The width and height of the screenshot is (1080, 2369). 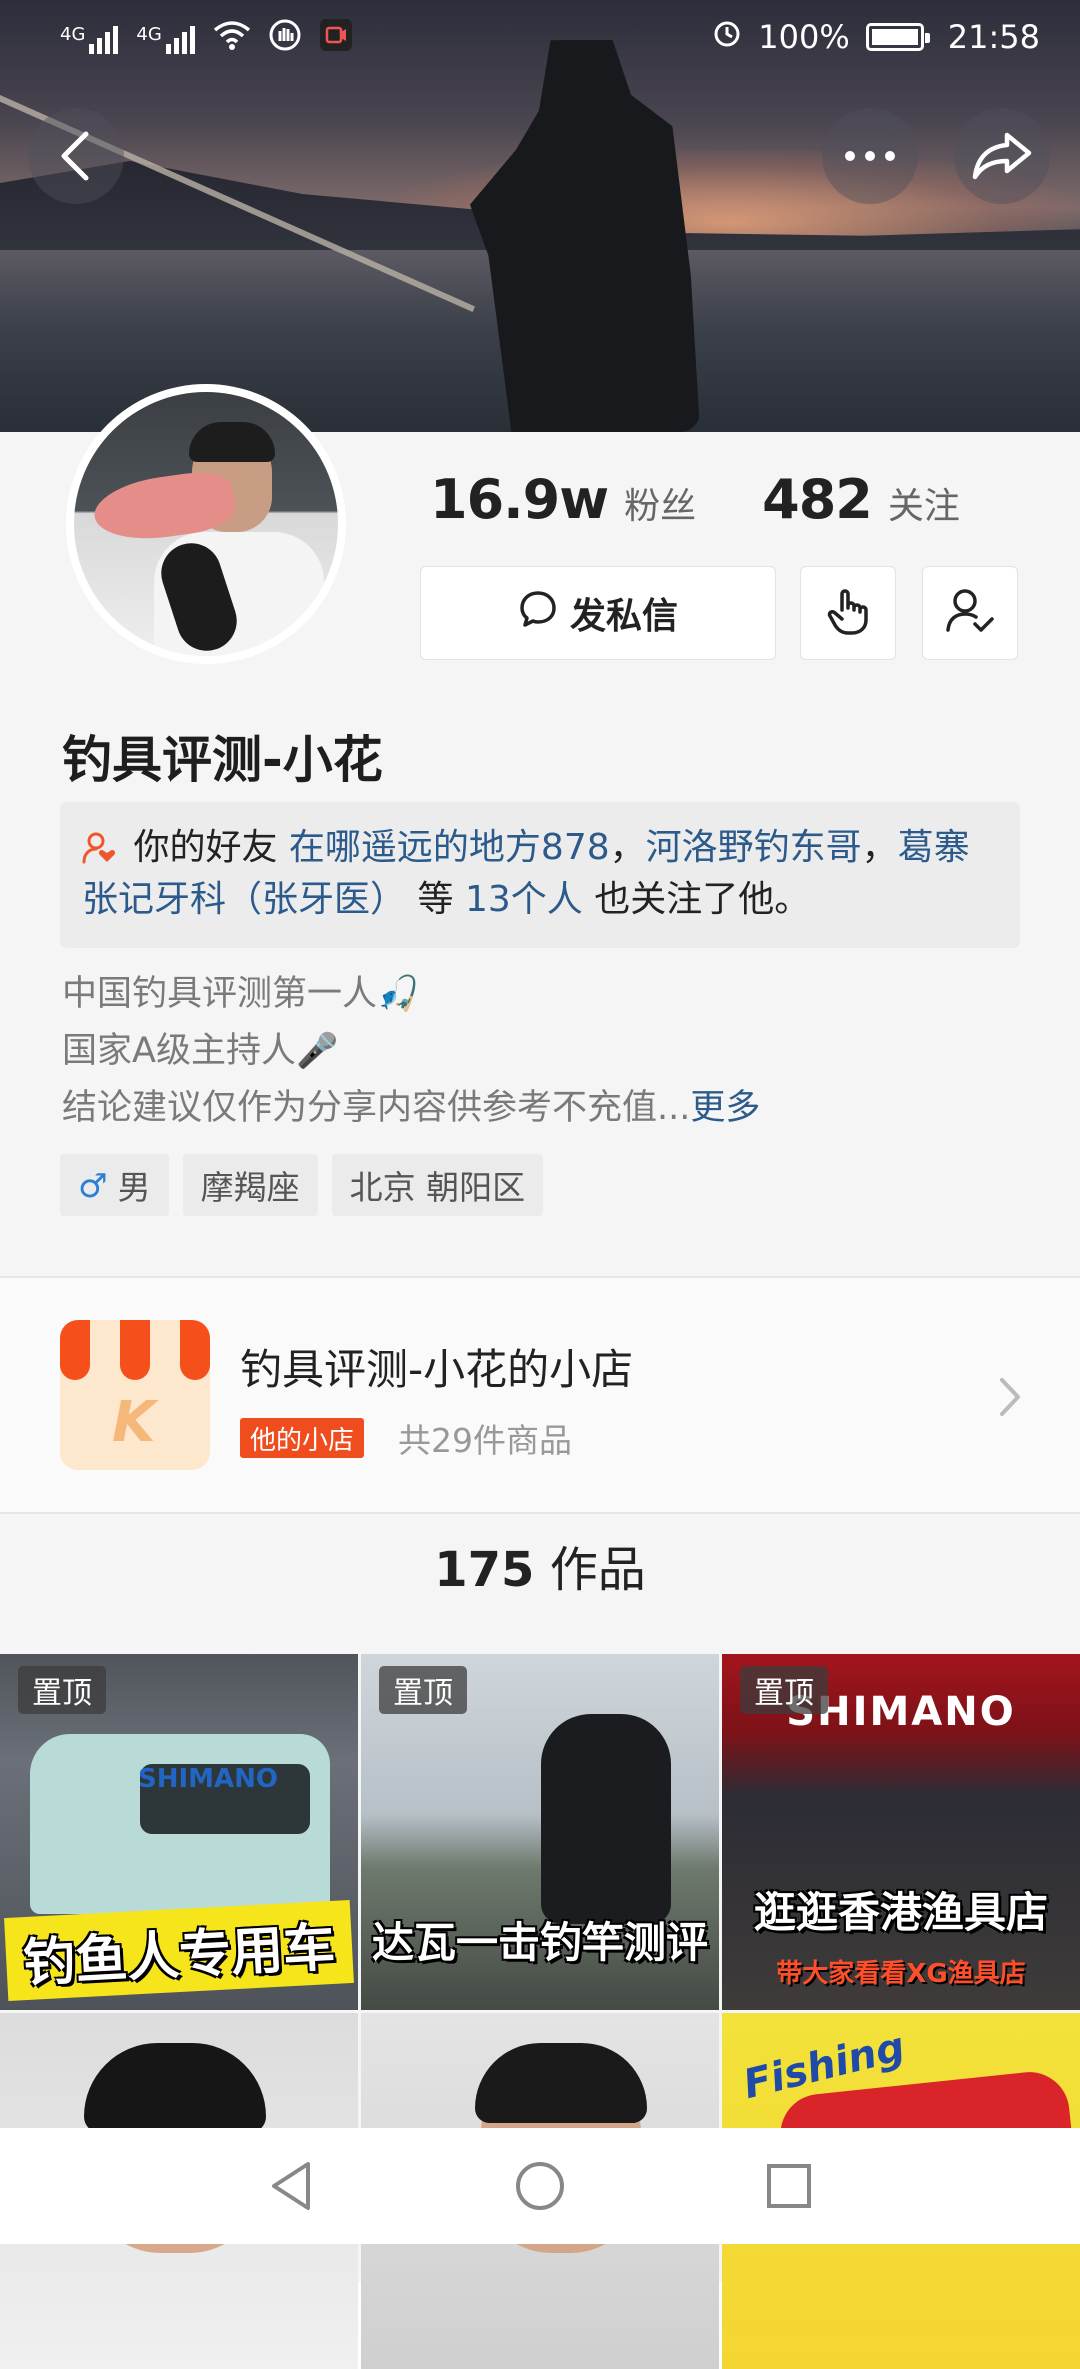 I want to click on friends-prefix: 你的好友, so click(x=205, y=847).